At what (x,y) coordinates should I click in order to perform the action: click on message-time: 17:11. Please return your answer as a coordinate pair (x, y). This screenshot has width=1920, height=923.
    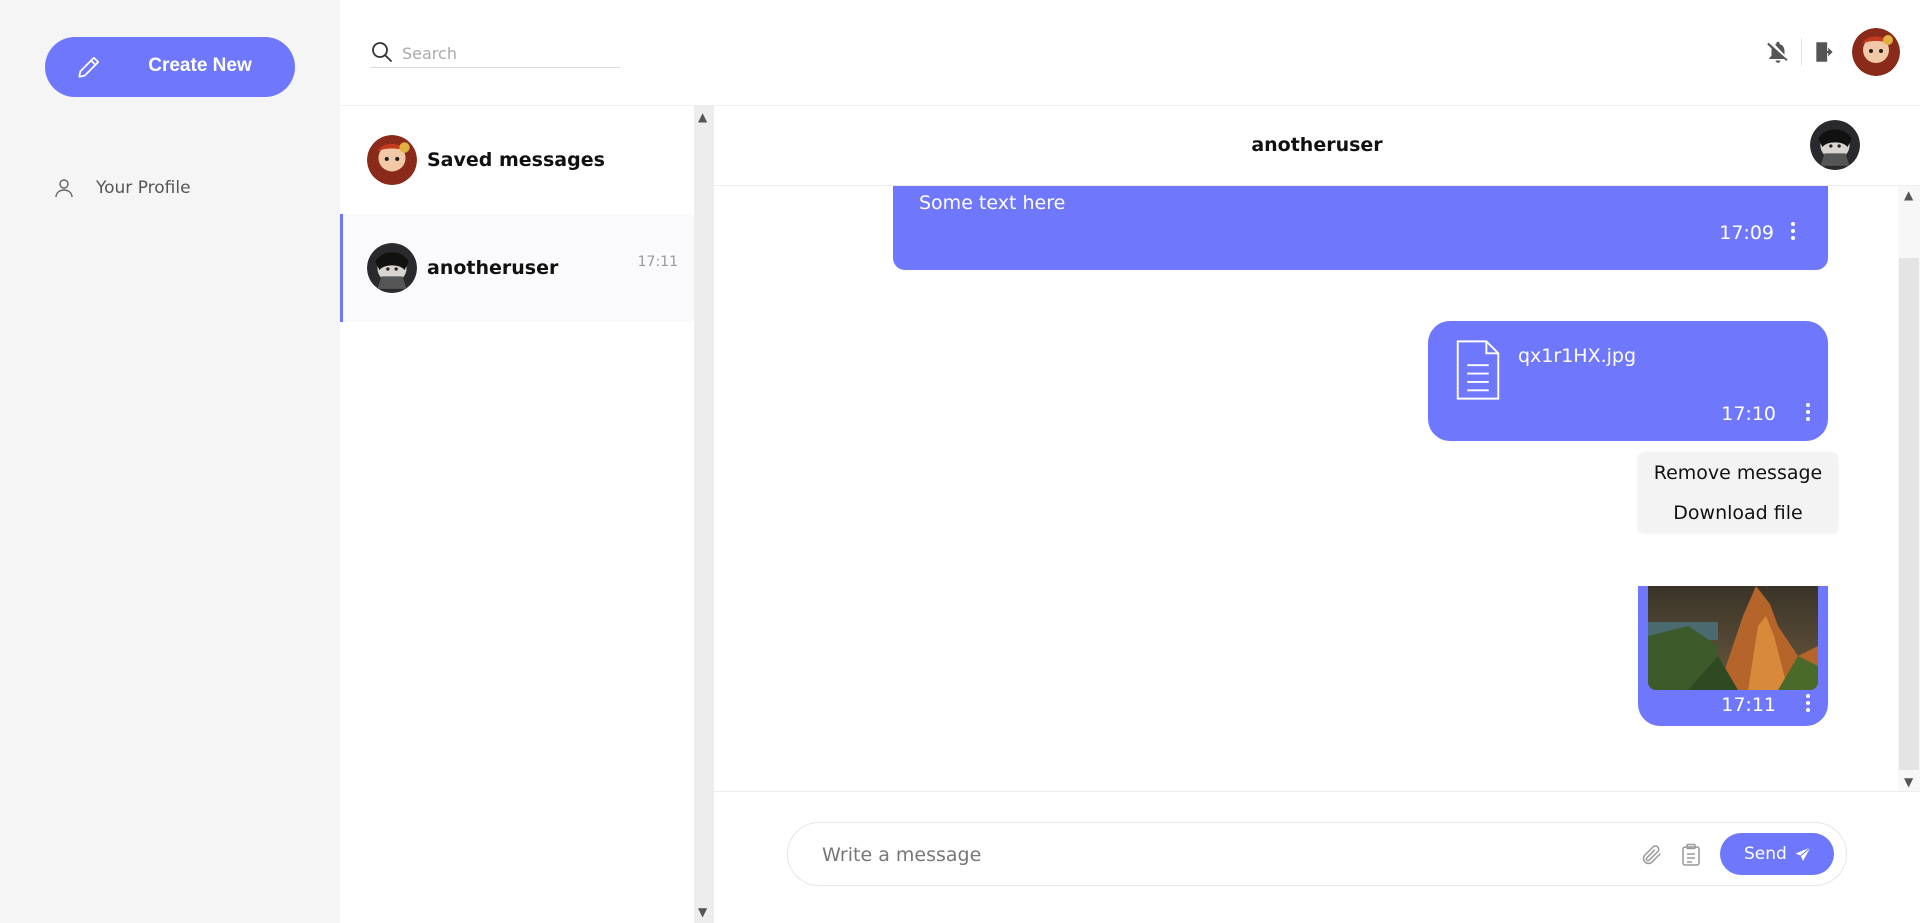
    Looking at the image, I should click on (1748, 705).